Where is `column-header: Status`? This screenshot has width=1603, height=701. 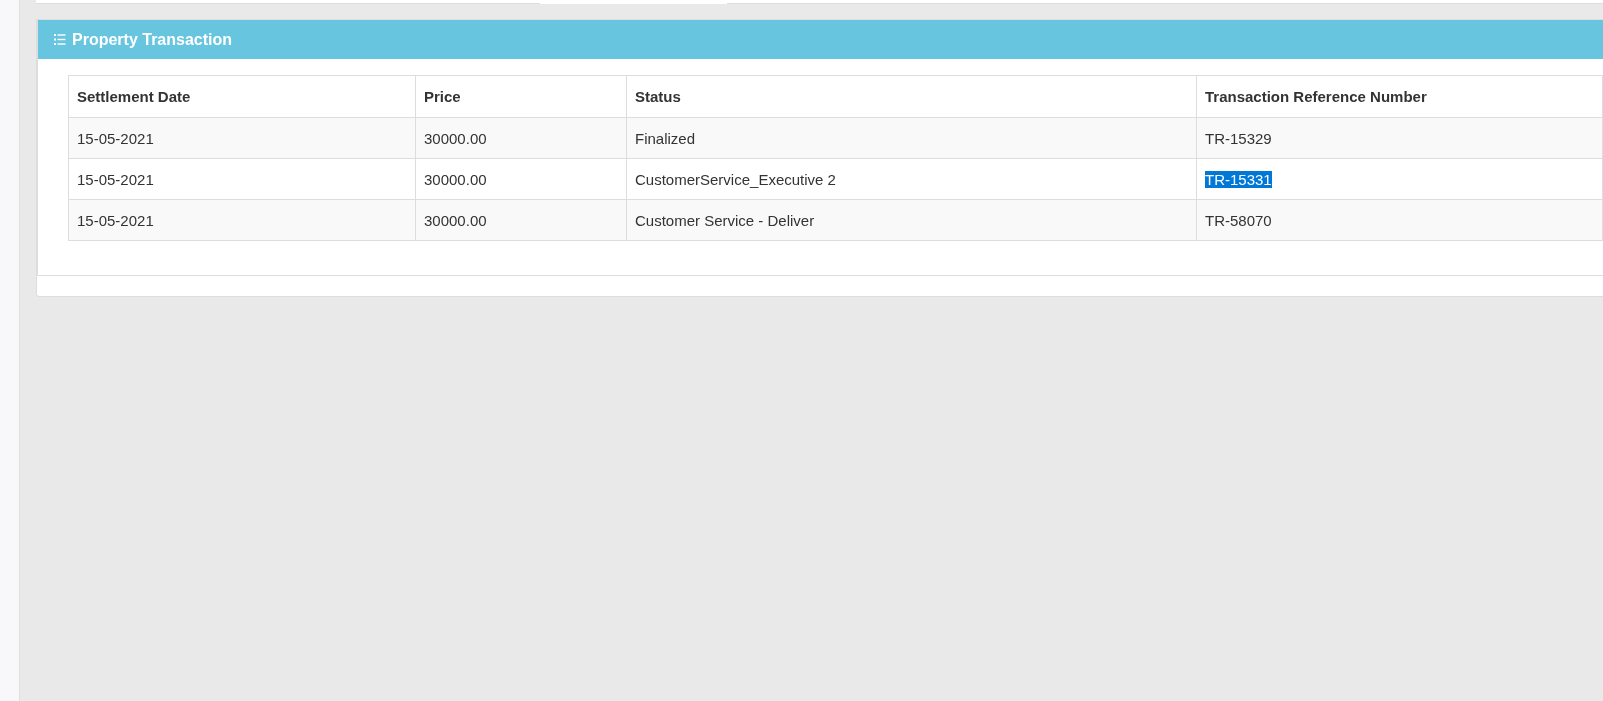 column-header: Status is located at coordinates (911, 96).